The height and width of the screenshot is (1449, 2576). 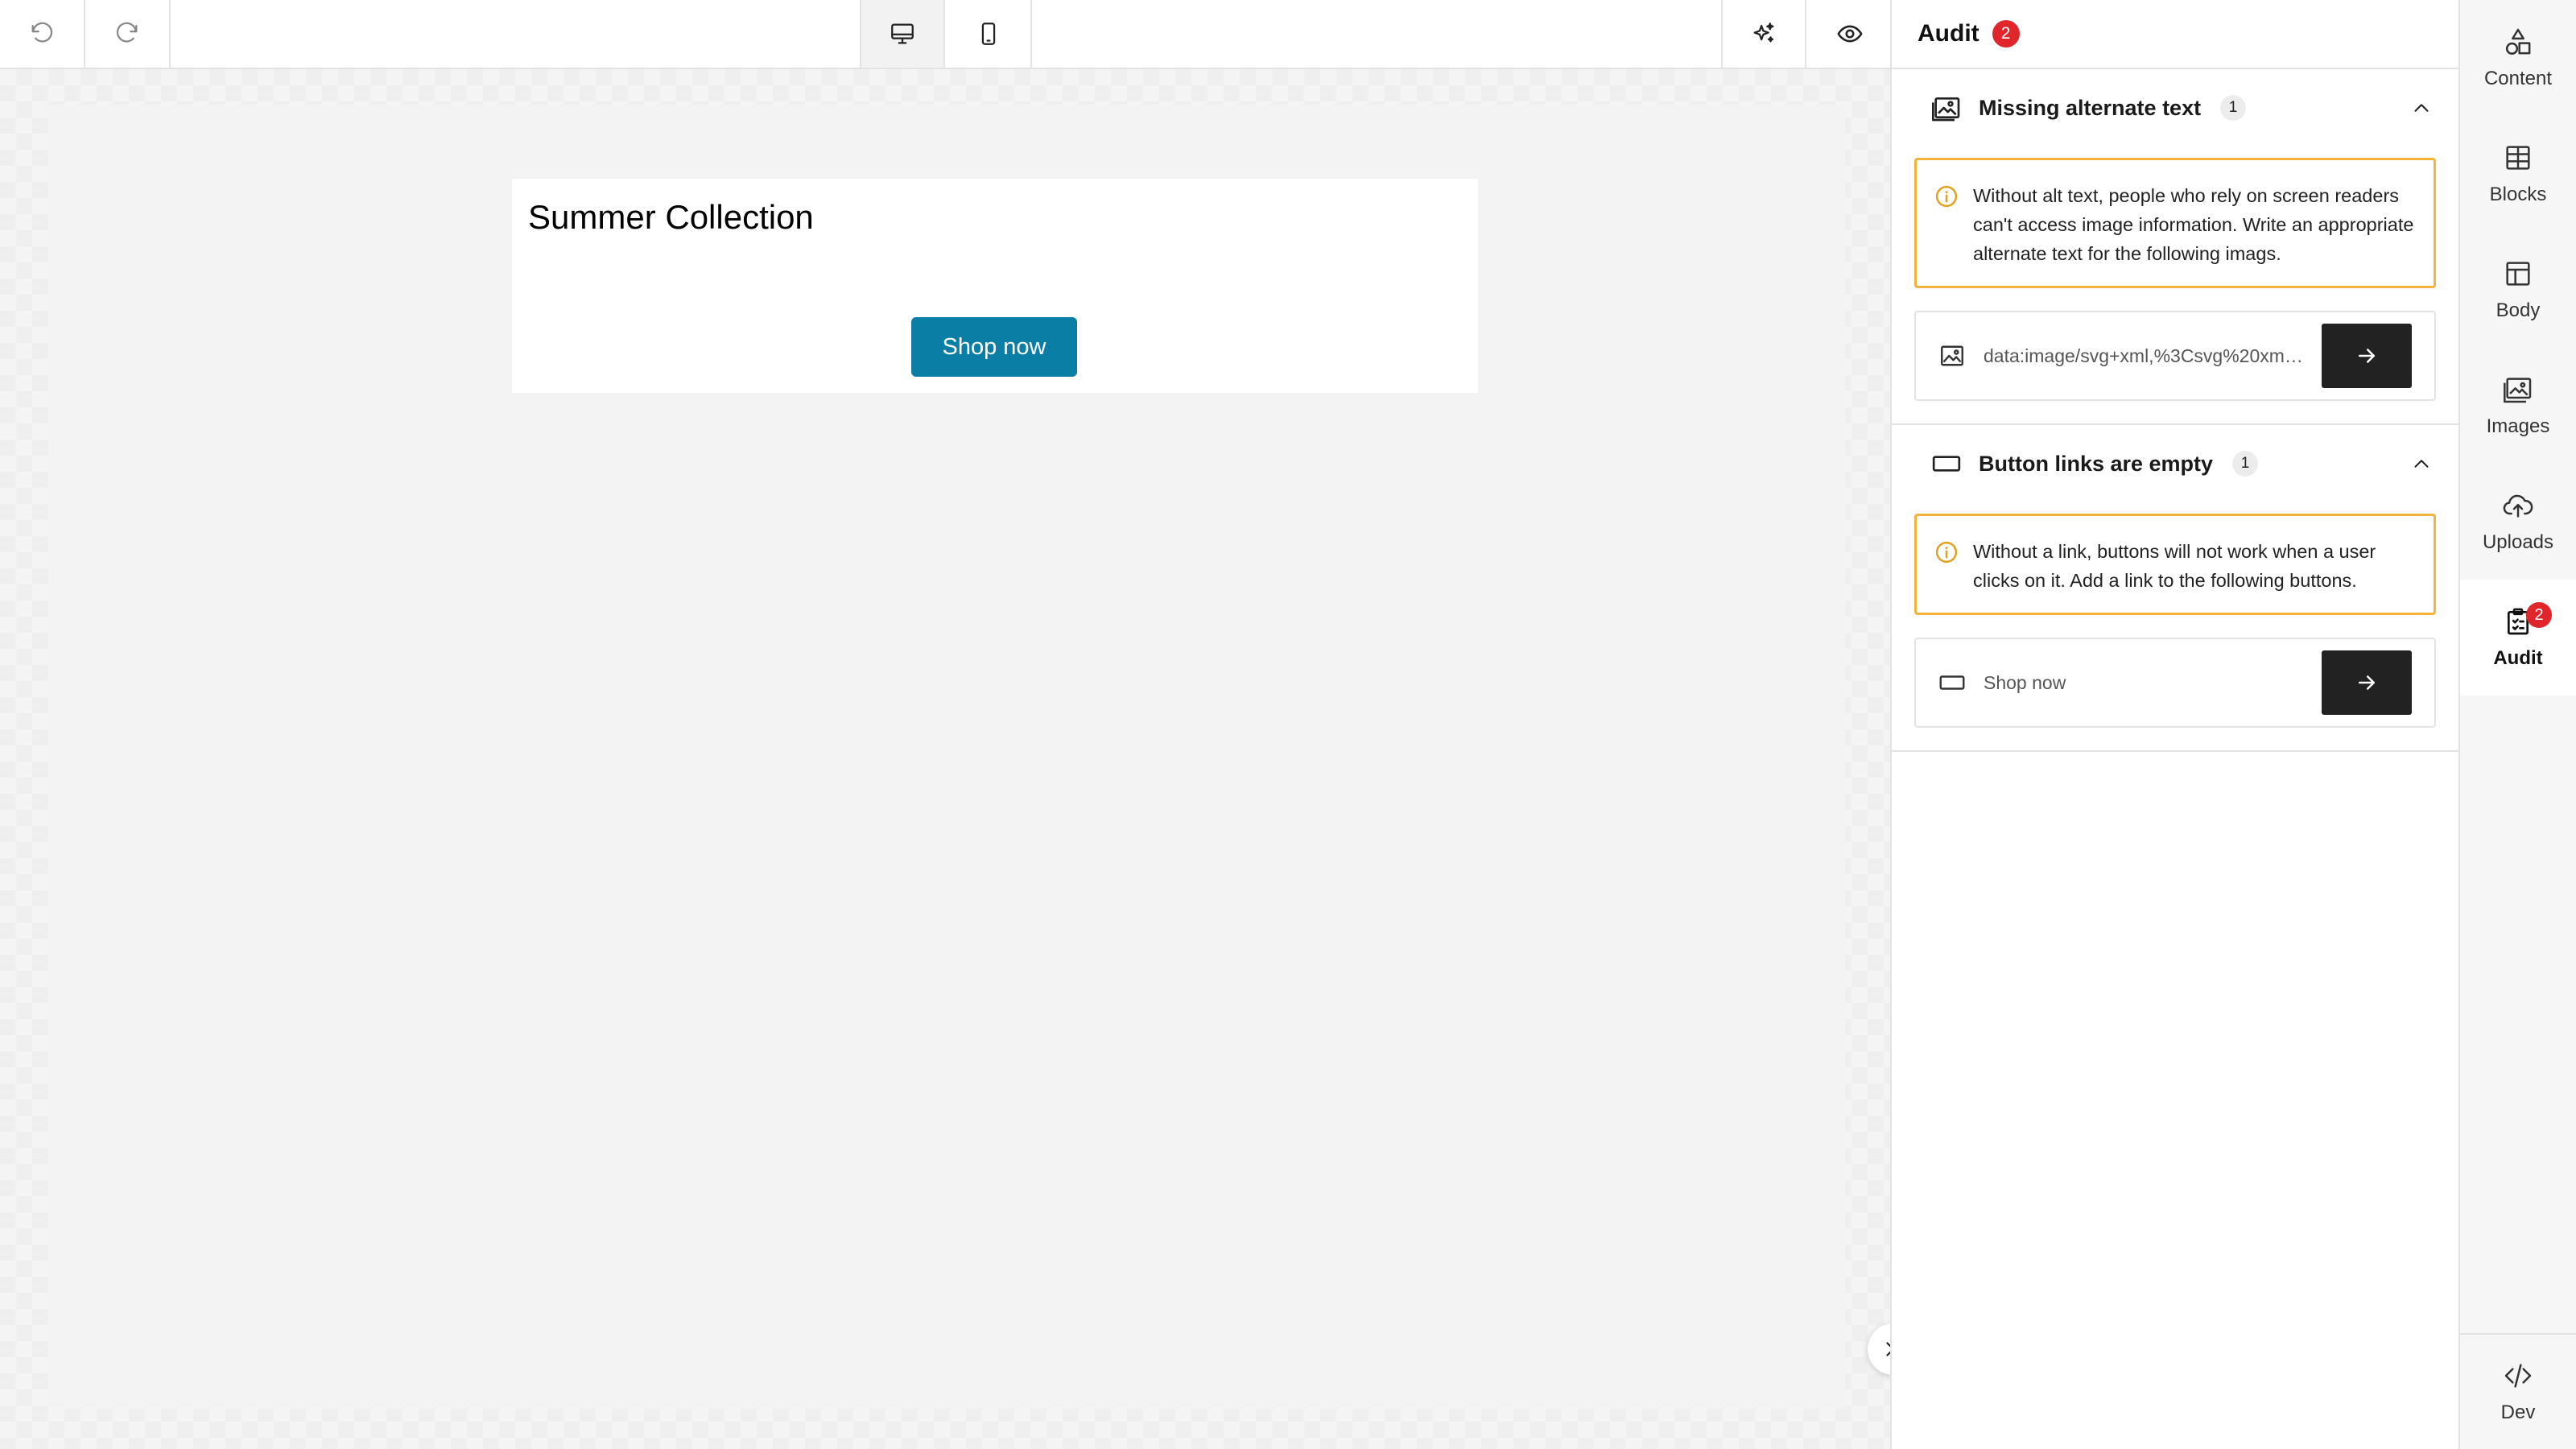 I want to click on rail-label: Blocks, so click(x=2518, y=194).